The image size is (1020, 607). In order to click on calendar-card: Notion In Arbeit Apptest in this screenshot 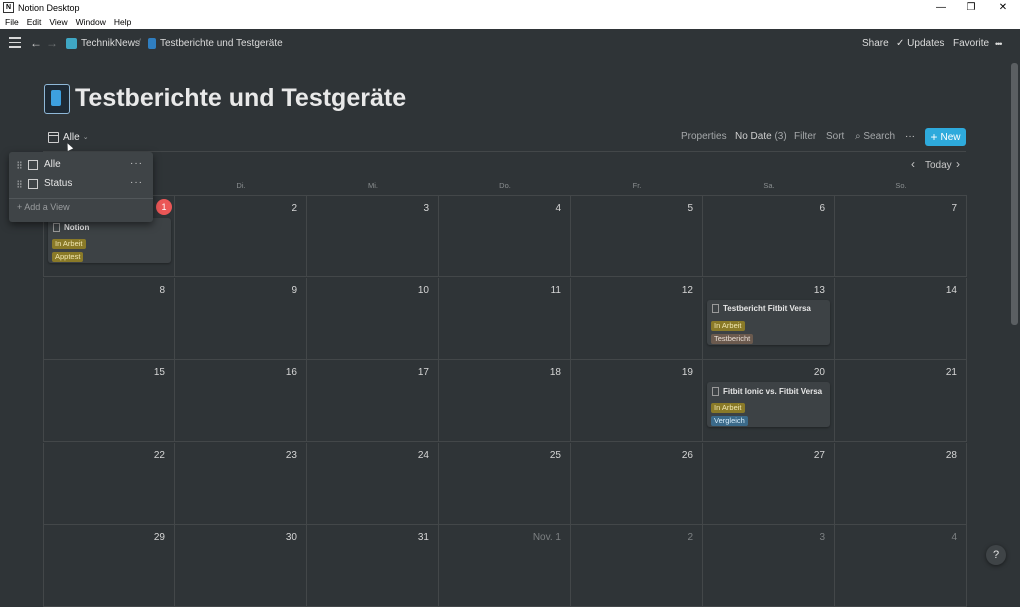, I will do `click(109, 240)`.